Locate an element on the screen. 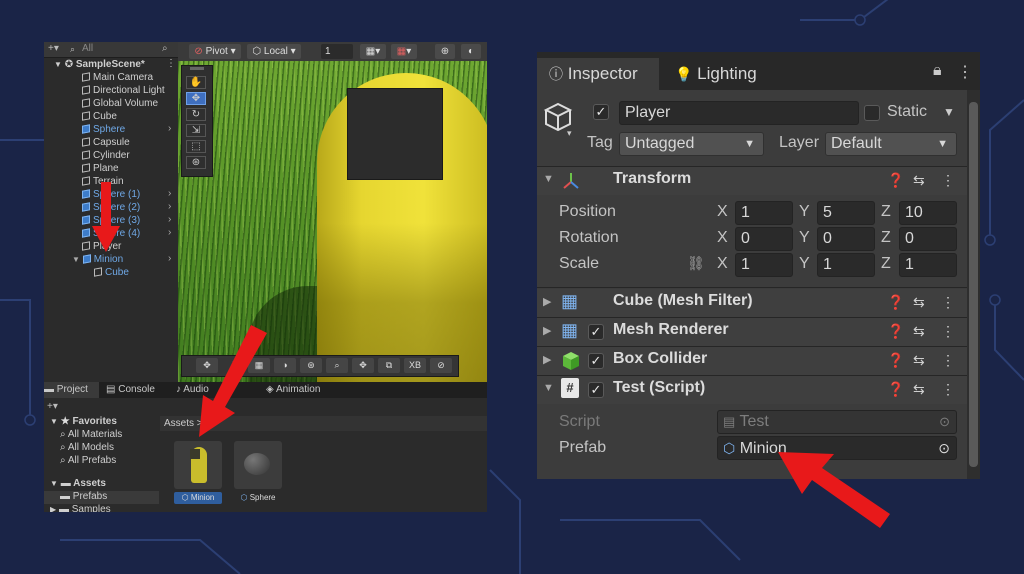 The image size is (1024, 574). scene-root-row: ▼ ✪ SampleScene* is located at coordinates (99, 64).